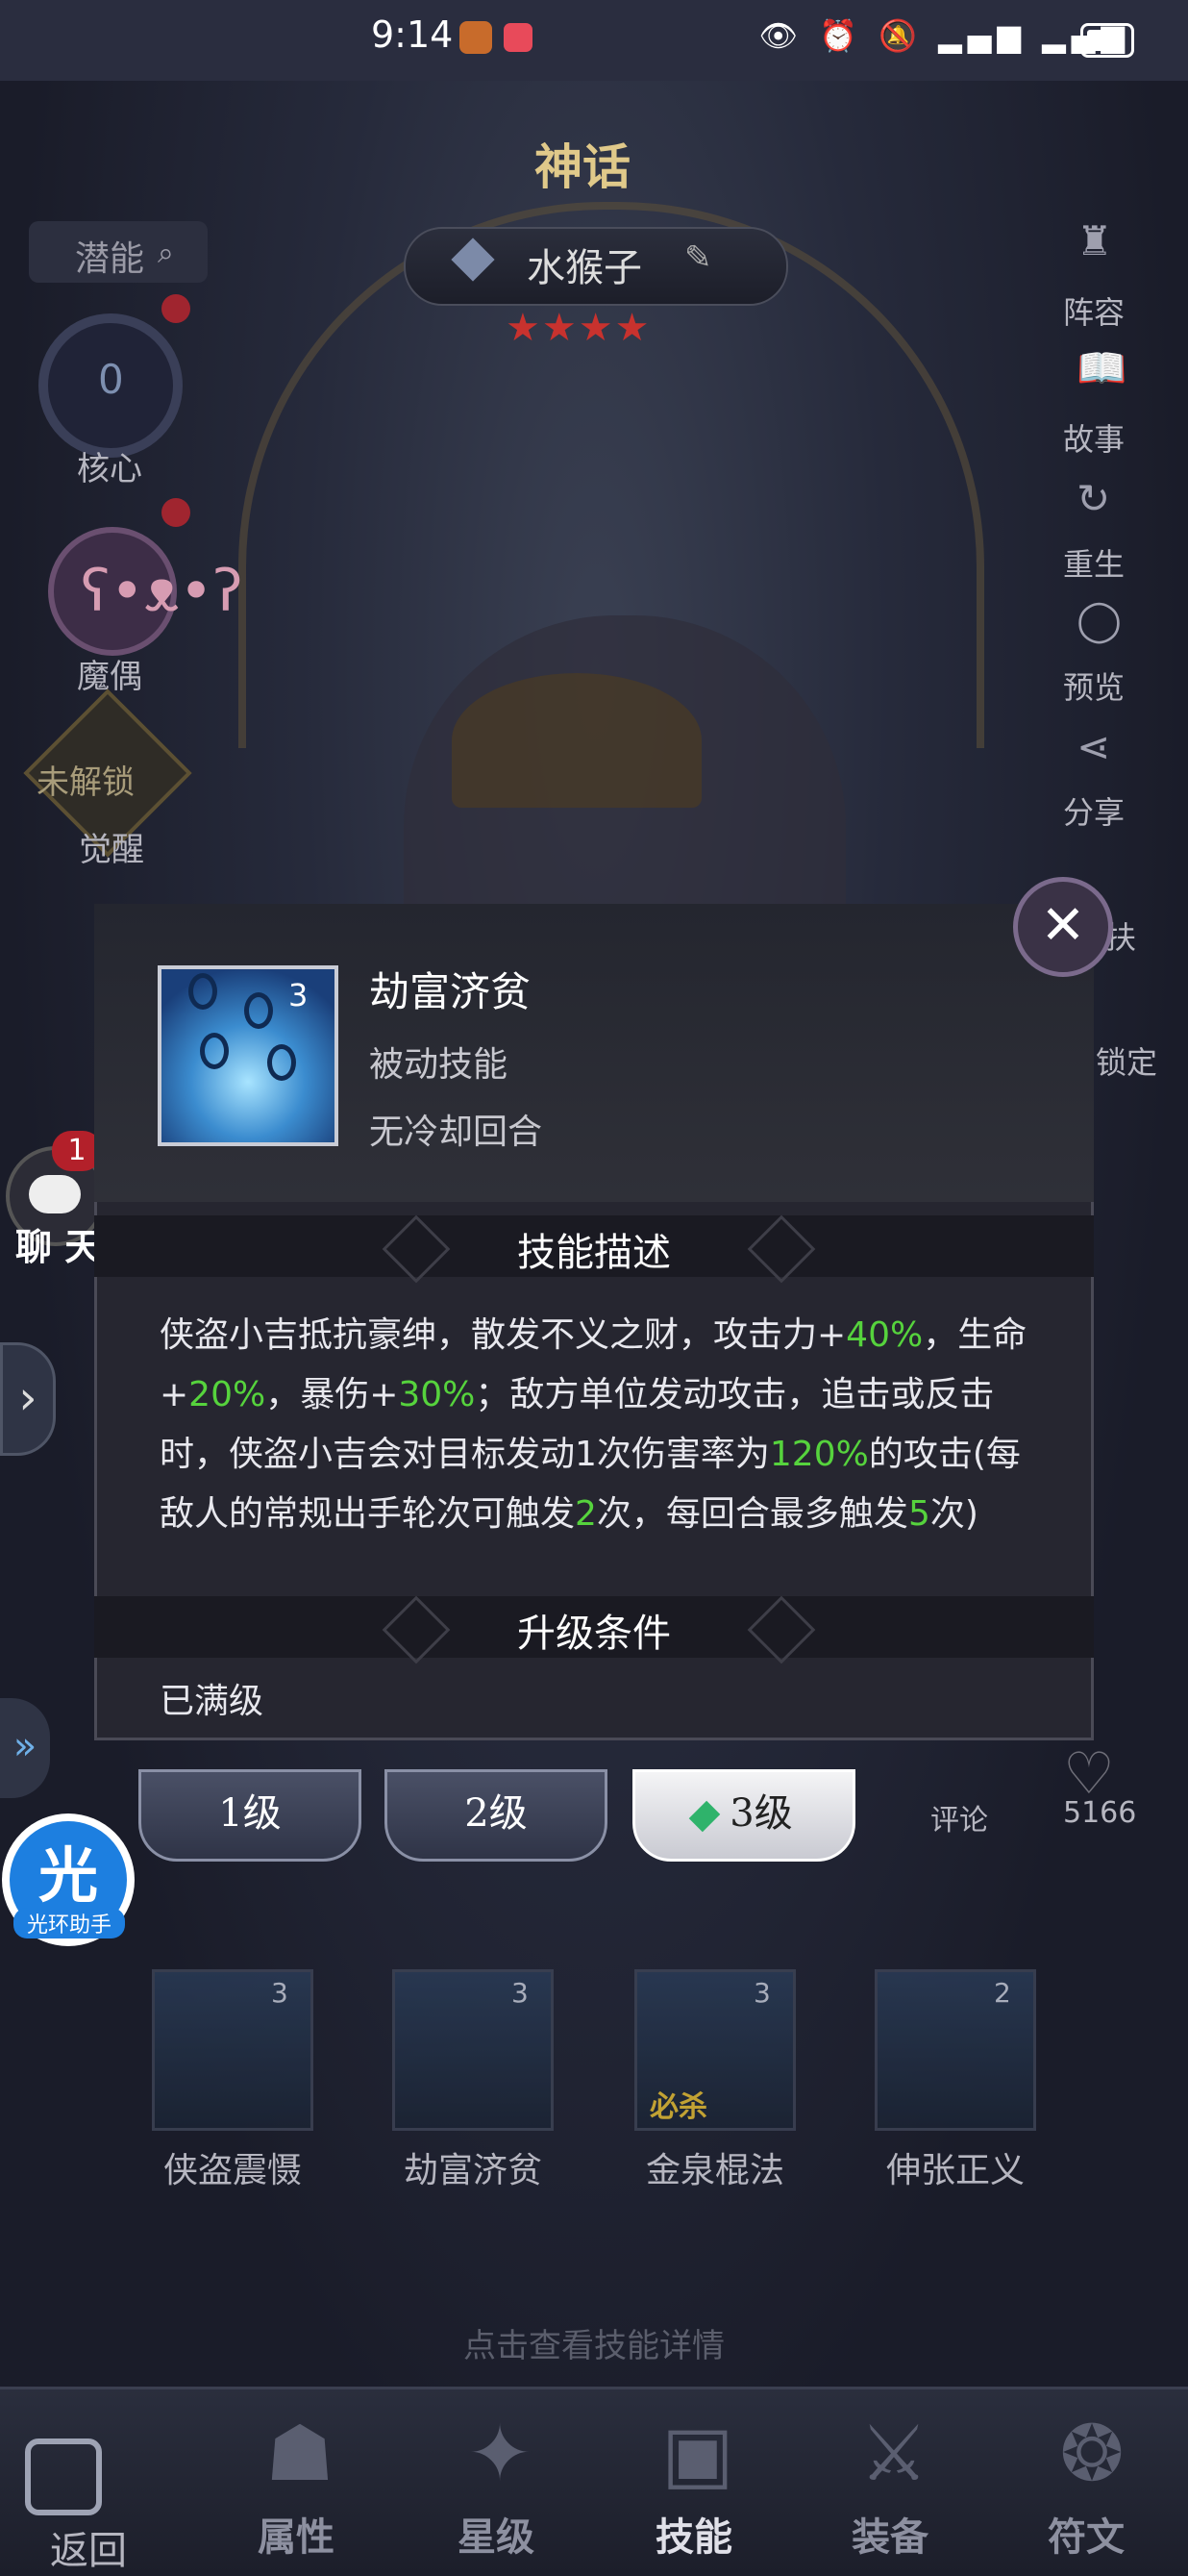 This screenshot has height=2576, width=1188. What do you see at coordinates (1100, 619) in the screenshot?
I see `preview-icon: ◯` at bounding box center [1100, 619].